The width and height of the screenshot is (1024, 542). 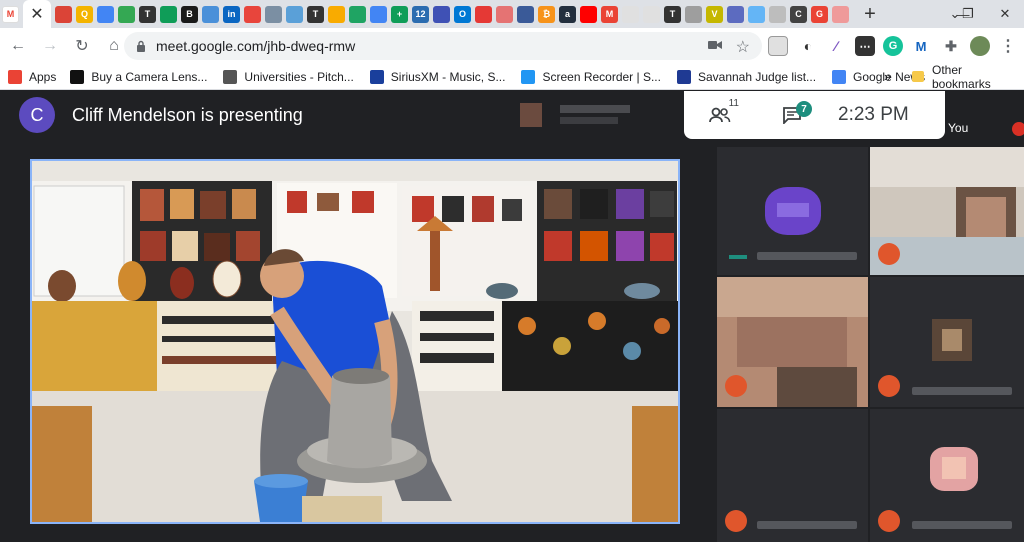 What do you see at coordinates (443, 46) in the screenshot?
I see `address-bar: meet.google.com/jhb-dweq-rmw ☆` at bounding box center [443, 46].